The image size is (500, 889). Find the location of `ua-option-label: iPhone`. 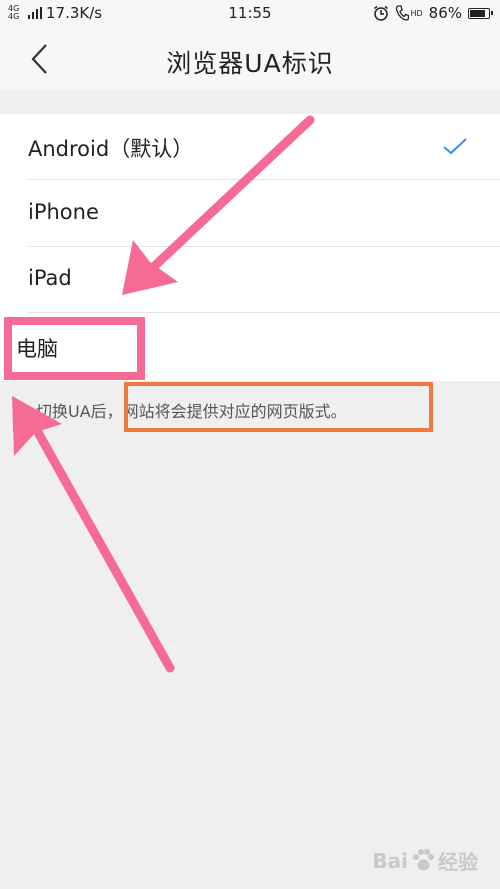

ua-option-label: iPhone is located at coordinates (63, 212).